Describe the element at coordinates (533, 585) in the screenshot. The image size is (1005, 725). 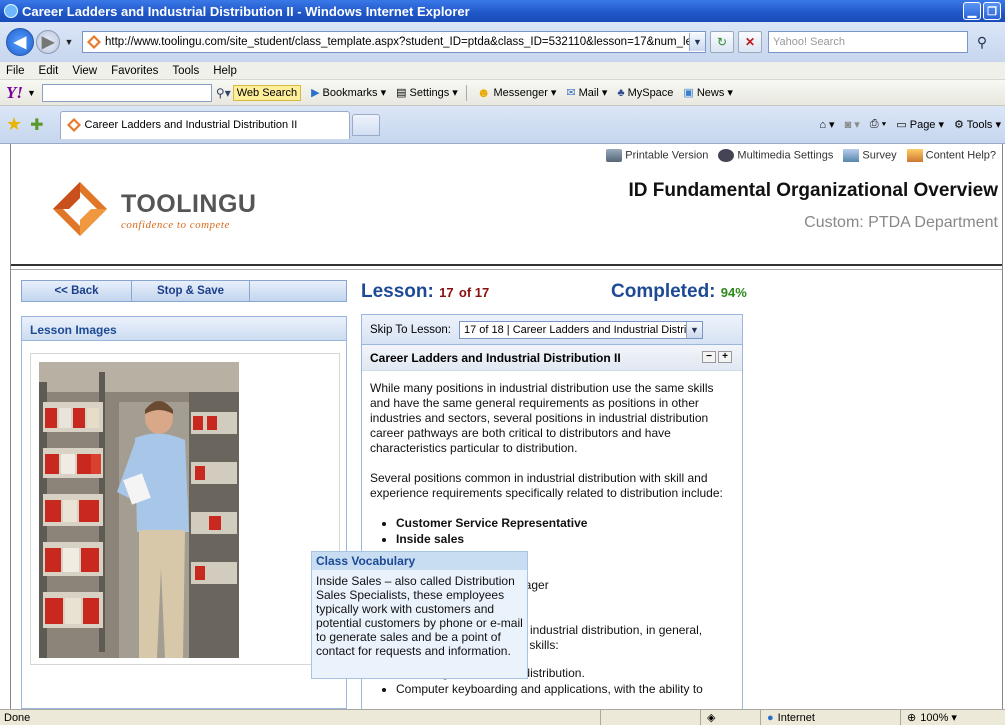
I see `obscured-list-item-fragment: nager` at that location.